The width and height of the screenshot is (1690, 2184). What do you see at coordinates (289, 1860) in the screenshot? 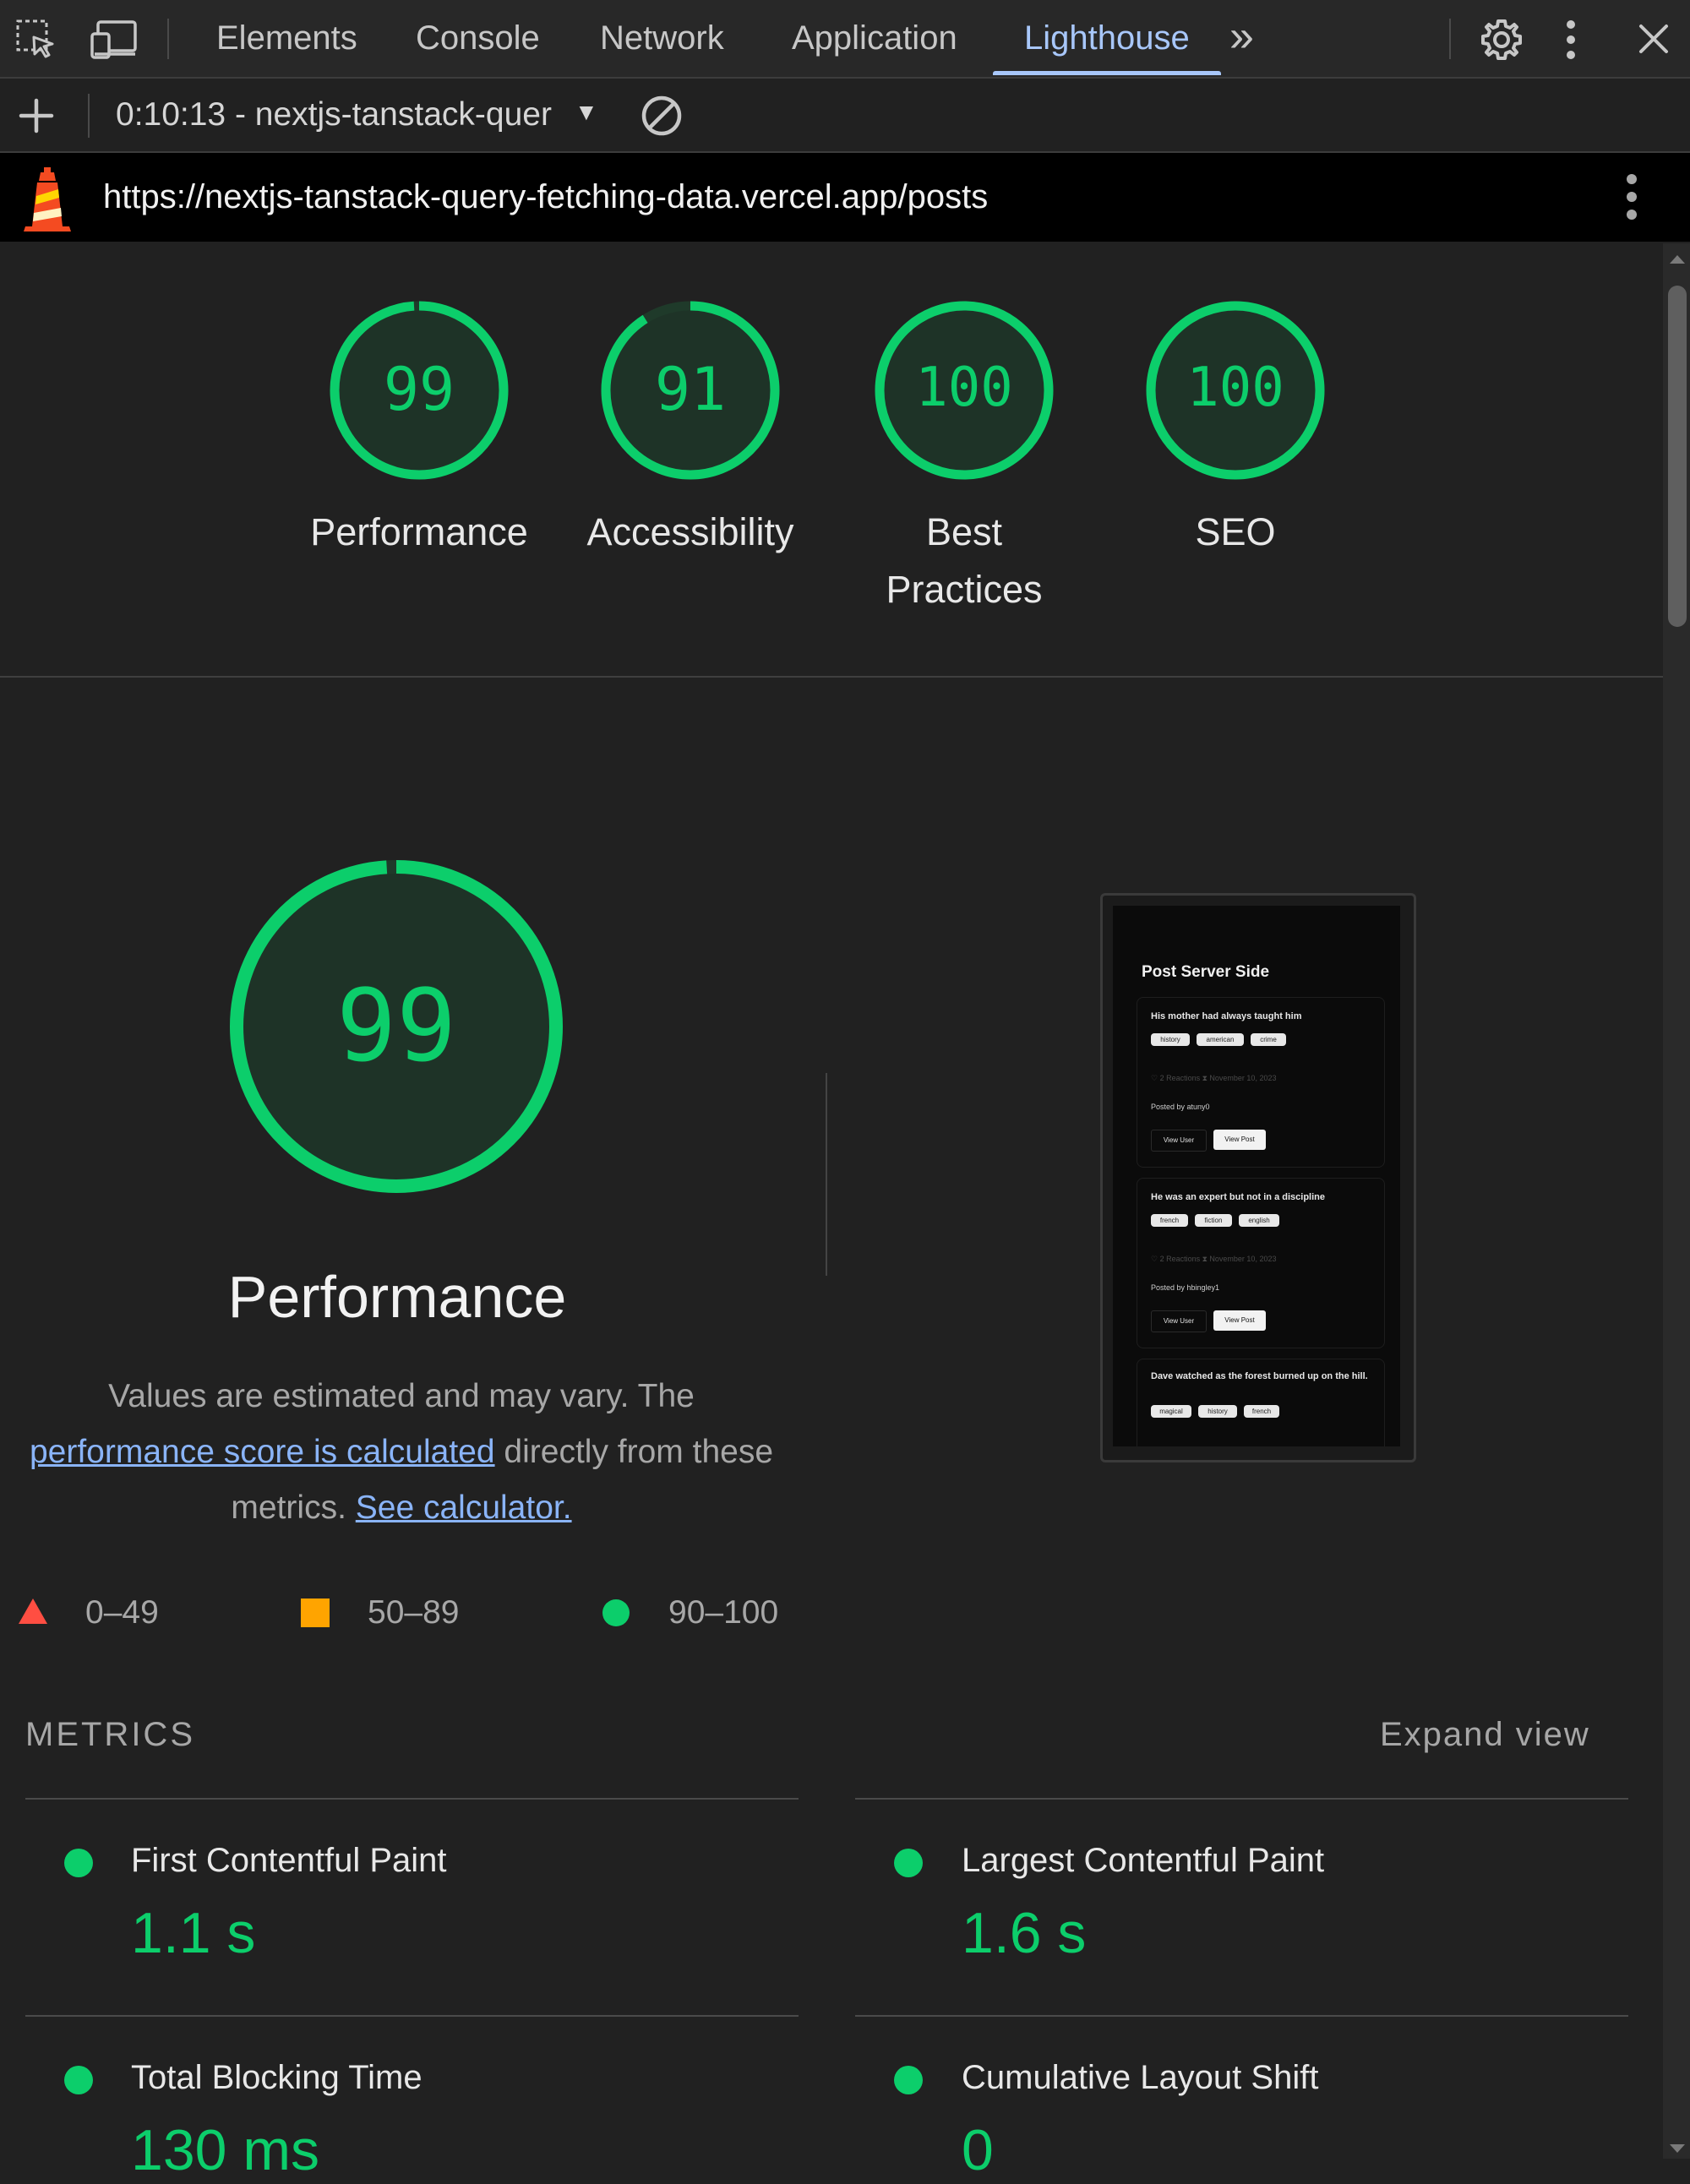
I see `metric-name: First Contentful Paint` at bounding box center [289, 1860].